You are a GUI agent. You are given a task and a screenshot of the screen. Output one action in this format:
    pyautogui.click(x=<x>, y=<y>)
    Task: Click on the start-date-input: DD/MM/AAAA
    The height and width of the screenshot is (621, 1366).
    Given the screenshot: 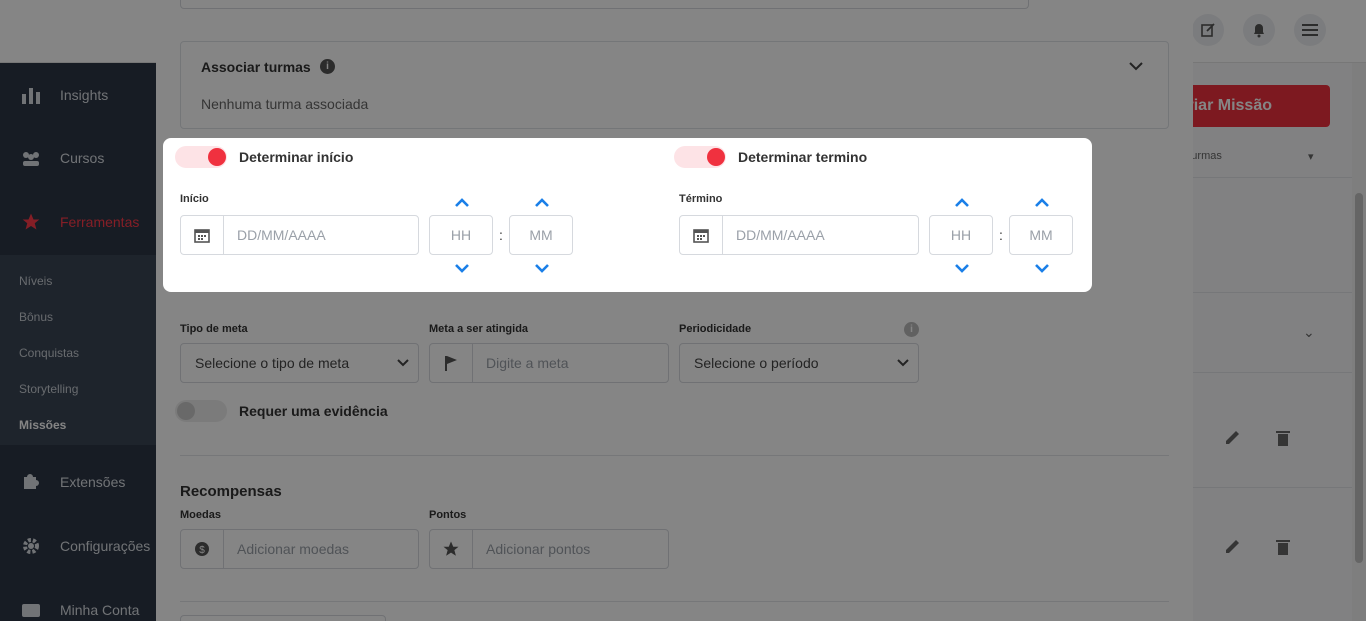 What is the action you would take?
    pyautogui.click(x=299, y=235)
    